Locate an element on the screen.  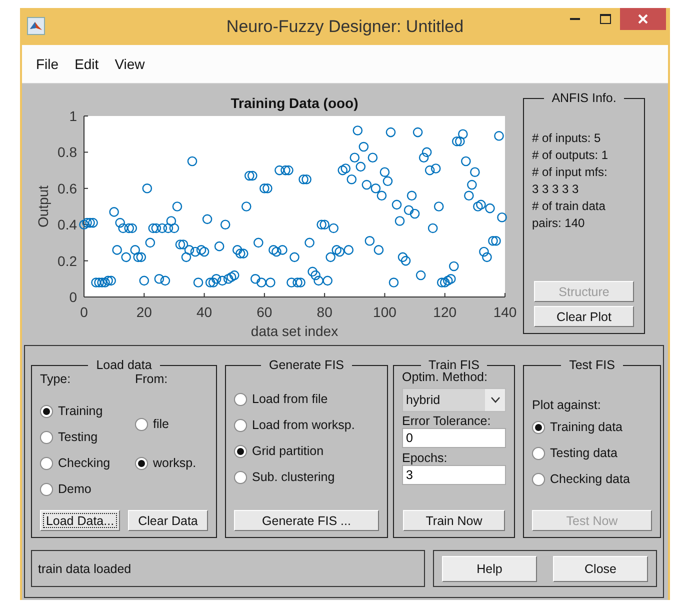
info-text: # of inputs: 5 is located at coordinates (567, 138).